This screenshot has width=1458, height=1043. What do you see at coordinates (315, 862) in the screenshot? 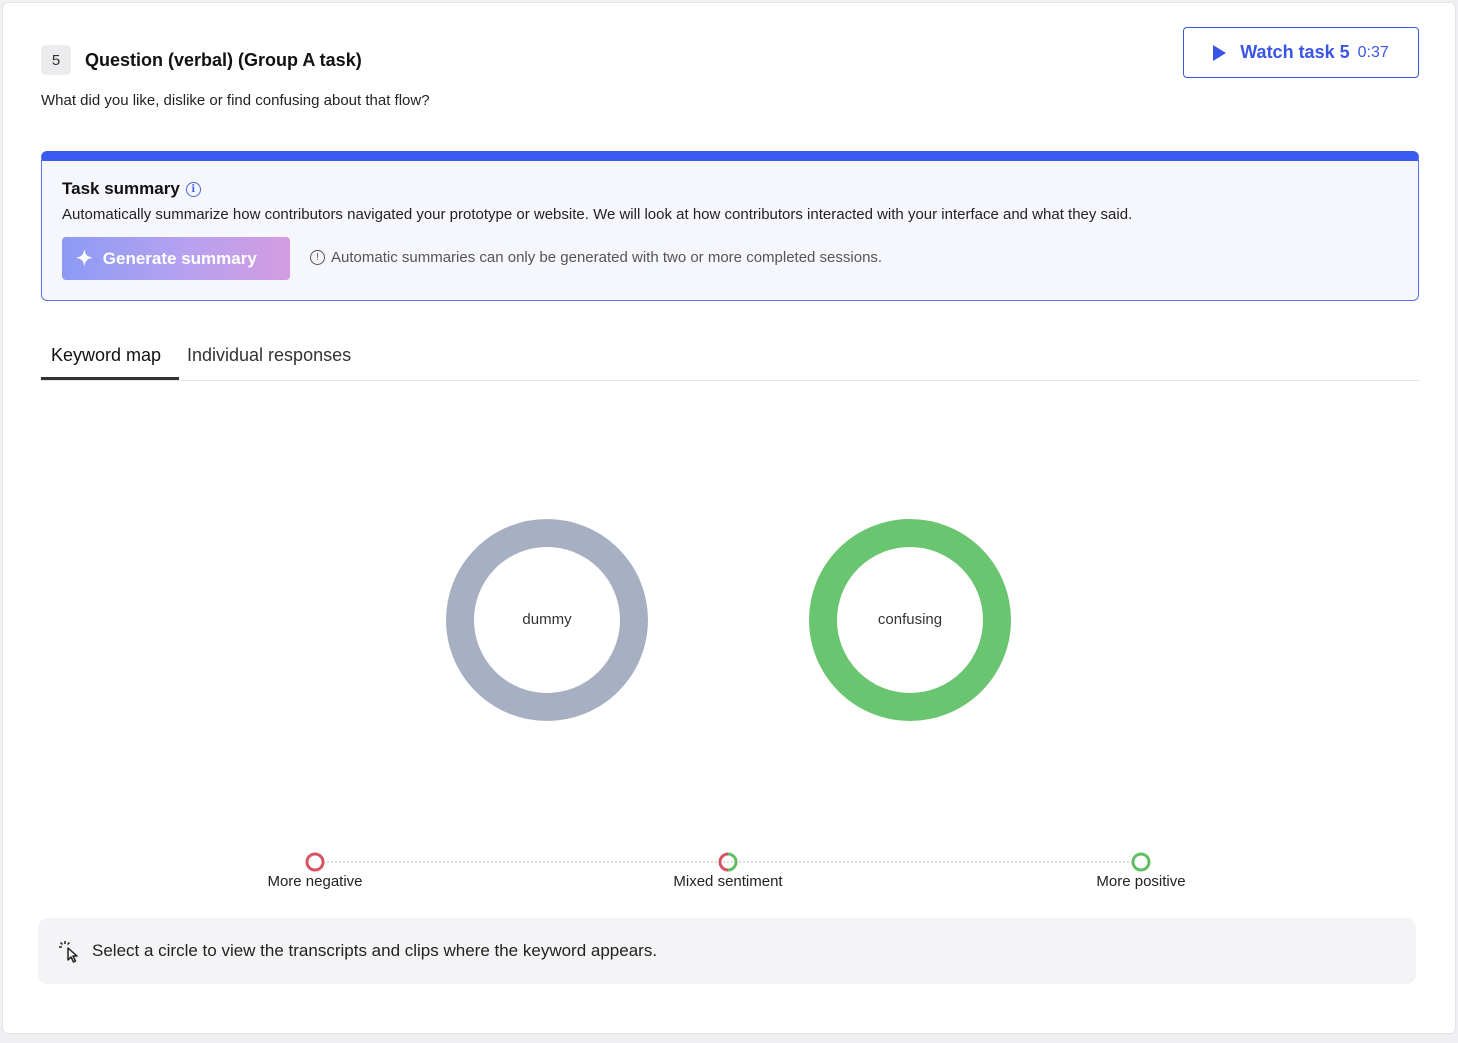
I see `sentiment-negative-marker` at bounding box center [315, 862].